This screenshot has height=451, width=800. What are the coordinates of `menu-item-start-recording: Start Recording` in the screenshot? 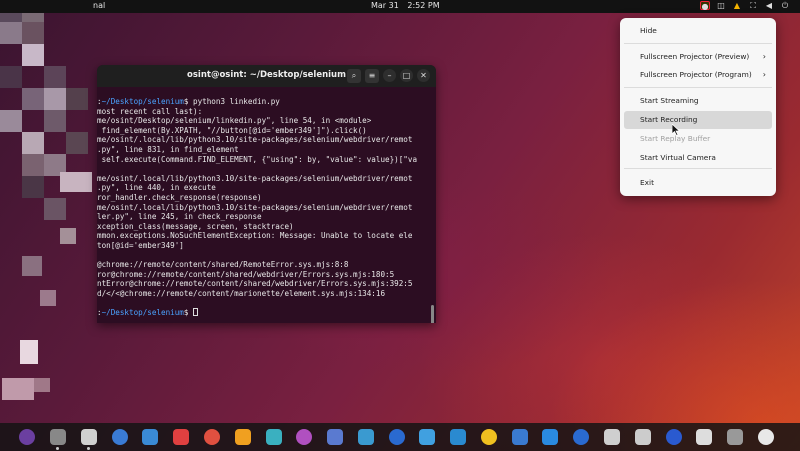 It's located at (698, 120).